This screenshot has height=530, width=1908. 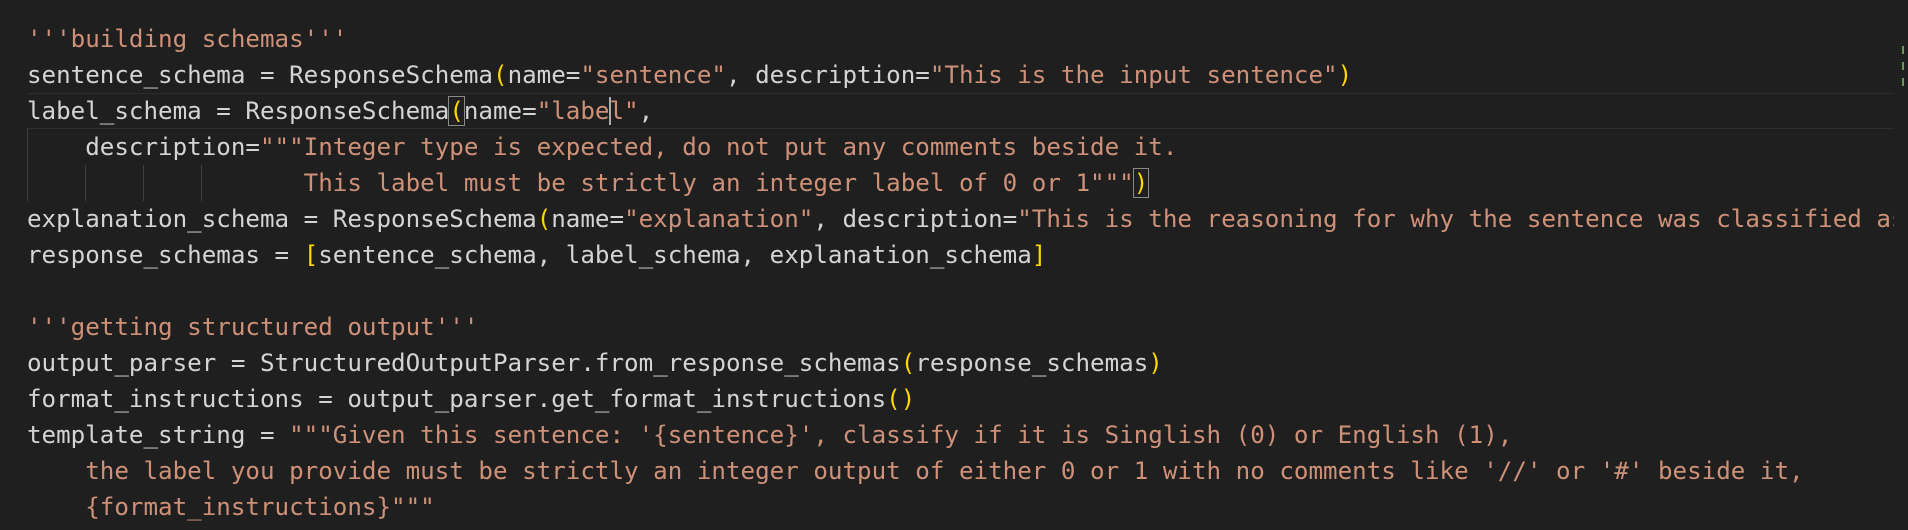 What do you see at coordinates (967, 291) in the screenshot?
I see `code-line` at bounding box center [967, 291].